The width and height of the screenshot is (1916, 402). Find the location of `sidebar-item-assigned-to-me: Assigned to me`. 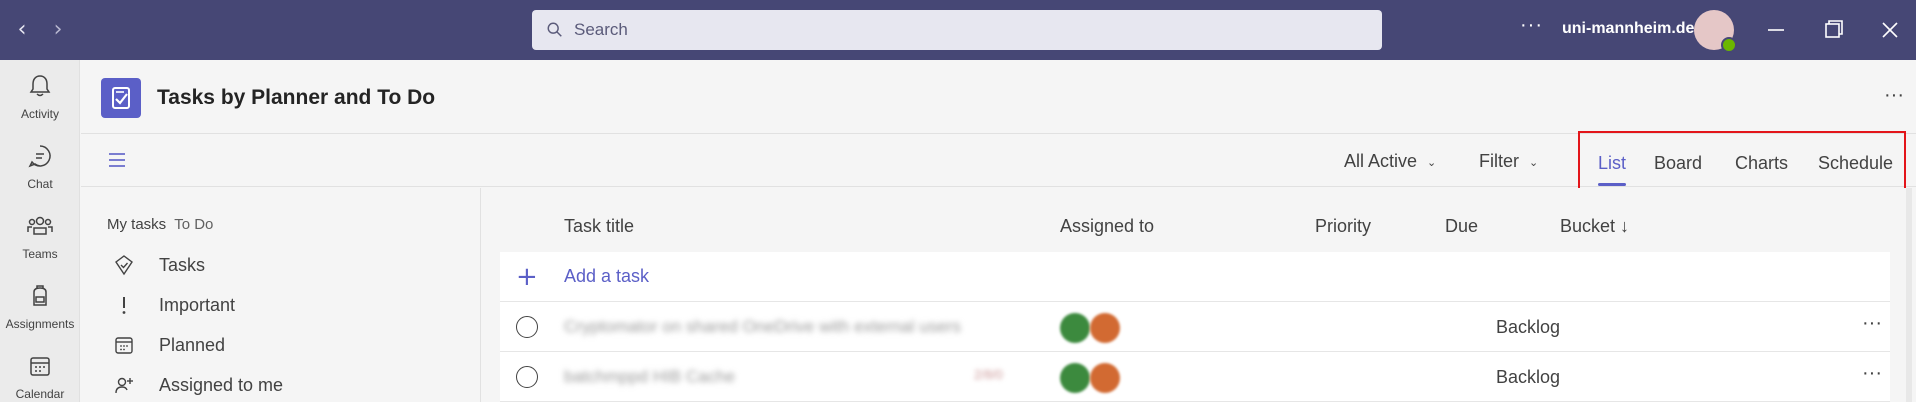

sidebar-item-assigned-to-me: Assigned to me is located at coordinates (283, 386).